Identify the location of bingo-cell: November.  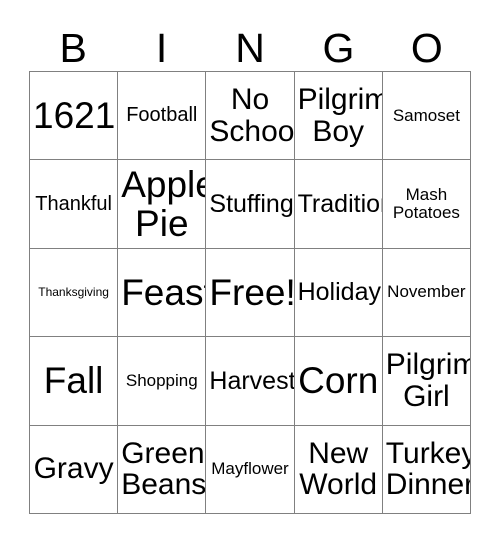
(426, 293).